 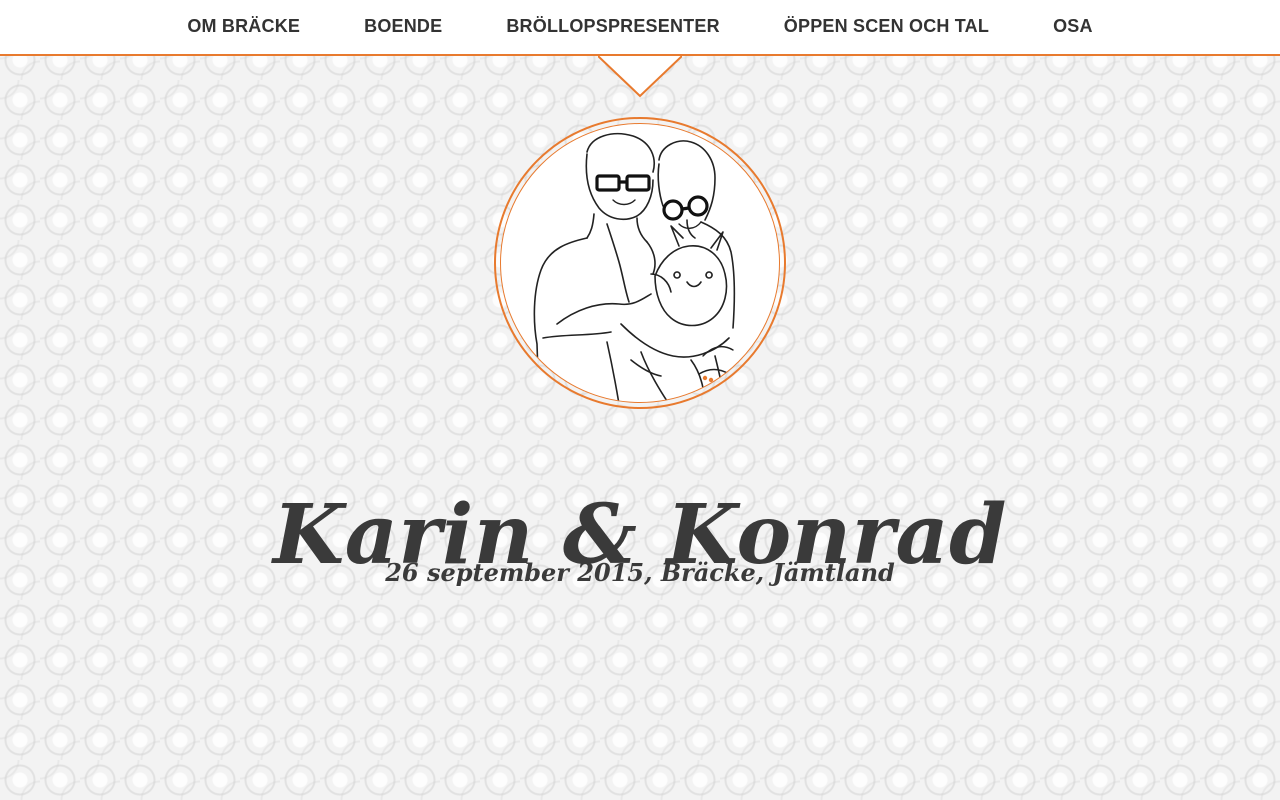 I want to click on nav-item-boende: BOENDE, so click(x=403, y=26).